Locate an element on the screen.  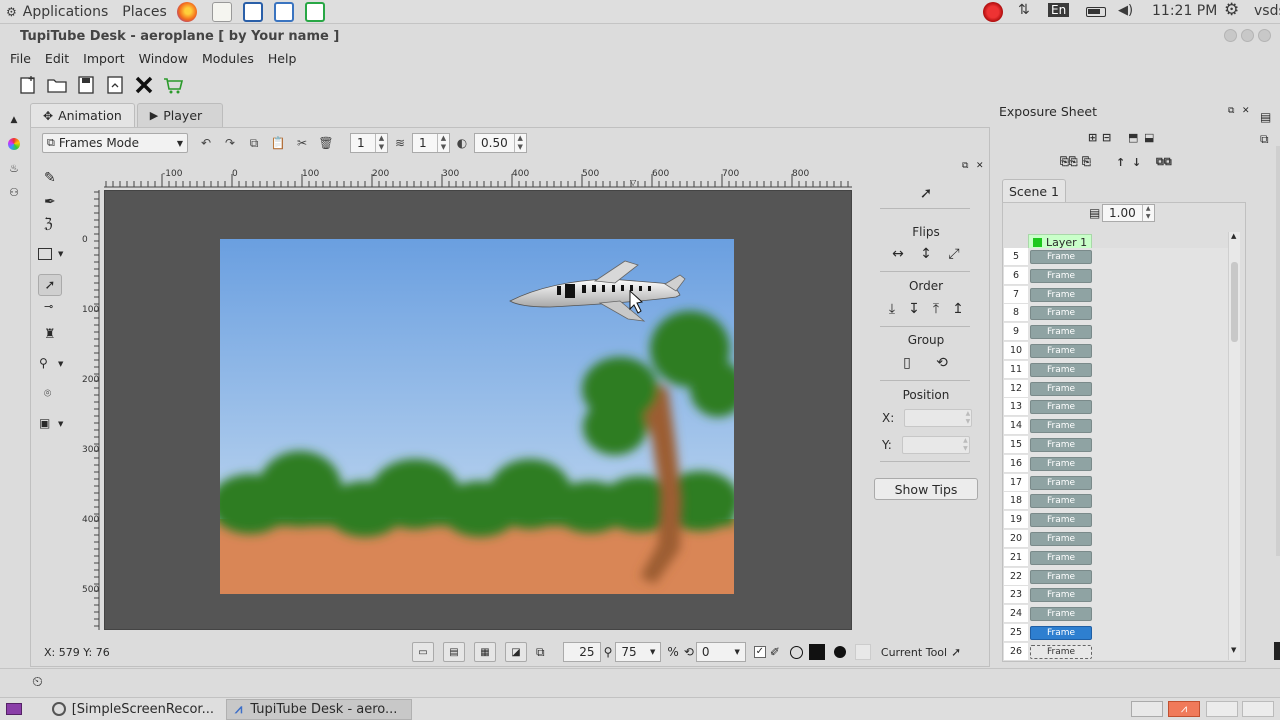
menu-help: Help is located at coordinates (282, 58).